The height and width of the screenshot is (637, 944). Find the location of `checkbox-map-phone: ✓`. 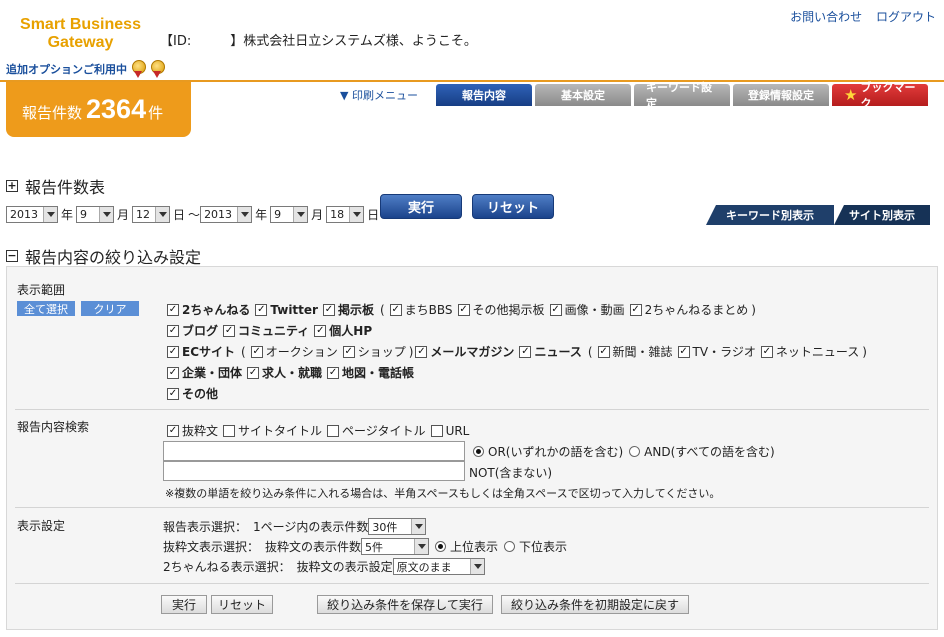

checkbox-map-phone: ✓ is located at coordinates (333, 372).